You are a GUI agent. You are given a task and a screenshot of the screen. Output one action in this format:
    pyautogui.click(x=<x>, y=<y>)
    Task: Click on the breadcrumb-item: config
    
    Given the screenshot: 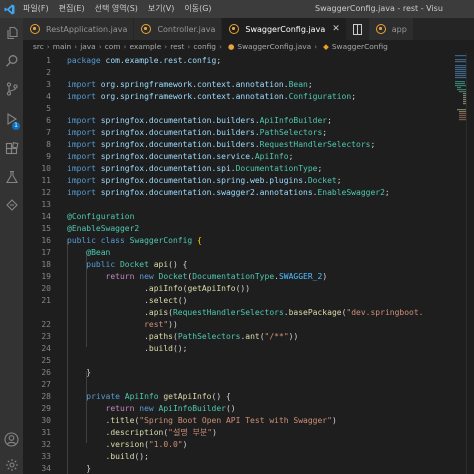 What is the action you would take?
    pyautogui.click(x=204, y=46)
    